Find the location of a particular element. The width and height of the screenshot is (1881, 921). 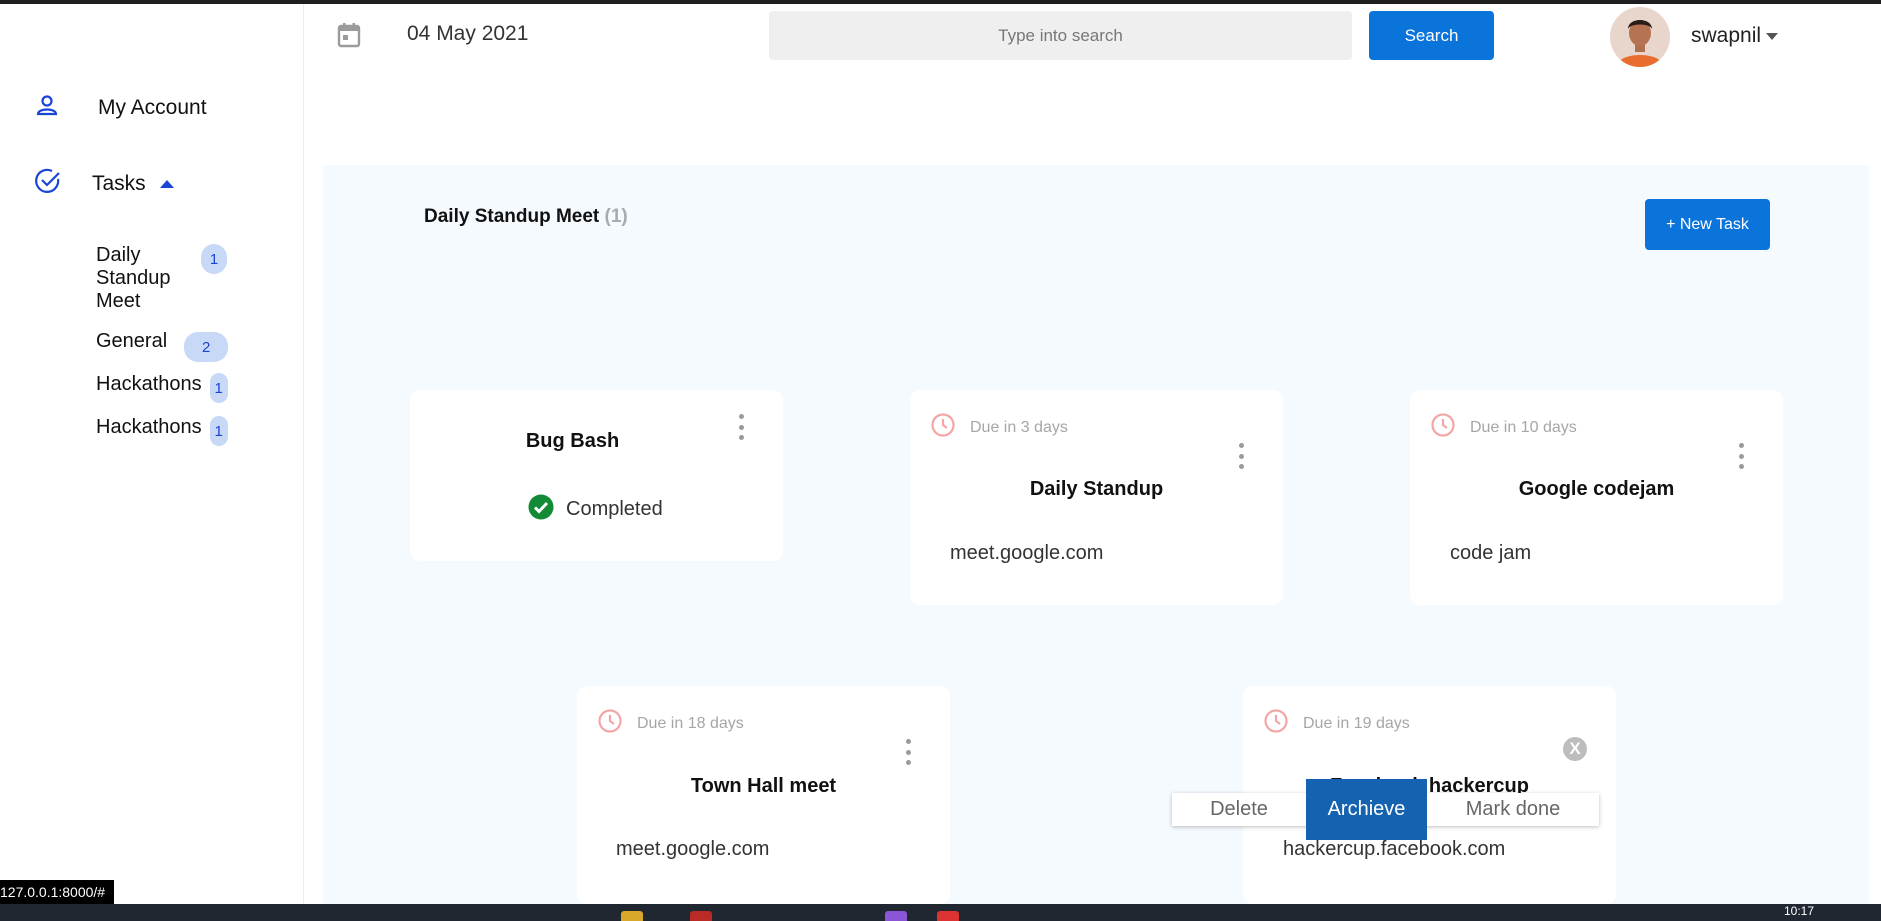

caret-down-icon is located at coordinates (1772, 36).